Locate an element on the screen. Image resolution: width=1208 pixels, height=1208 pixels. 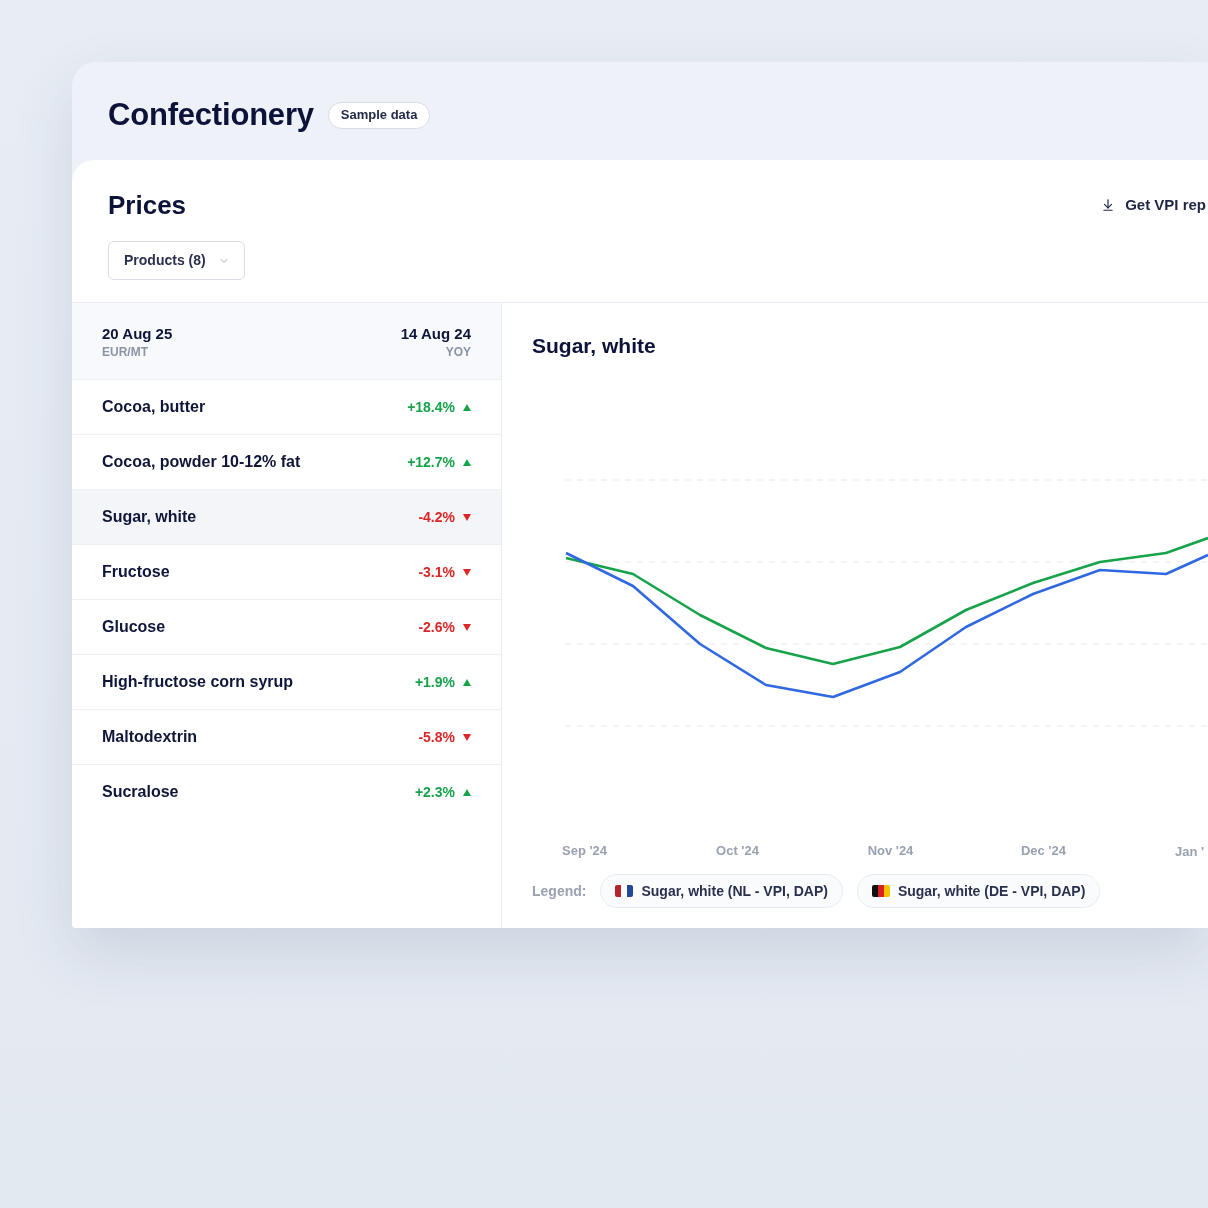
axis-label: Dec '24 is located at coordinates (1043, 851).